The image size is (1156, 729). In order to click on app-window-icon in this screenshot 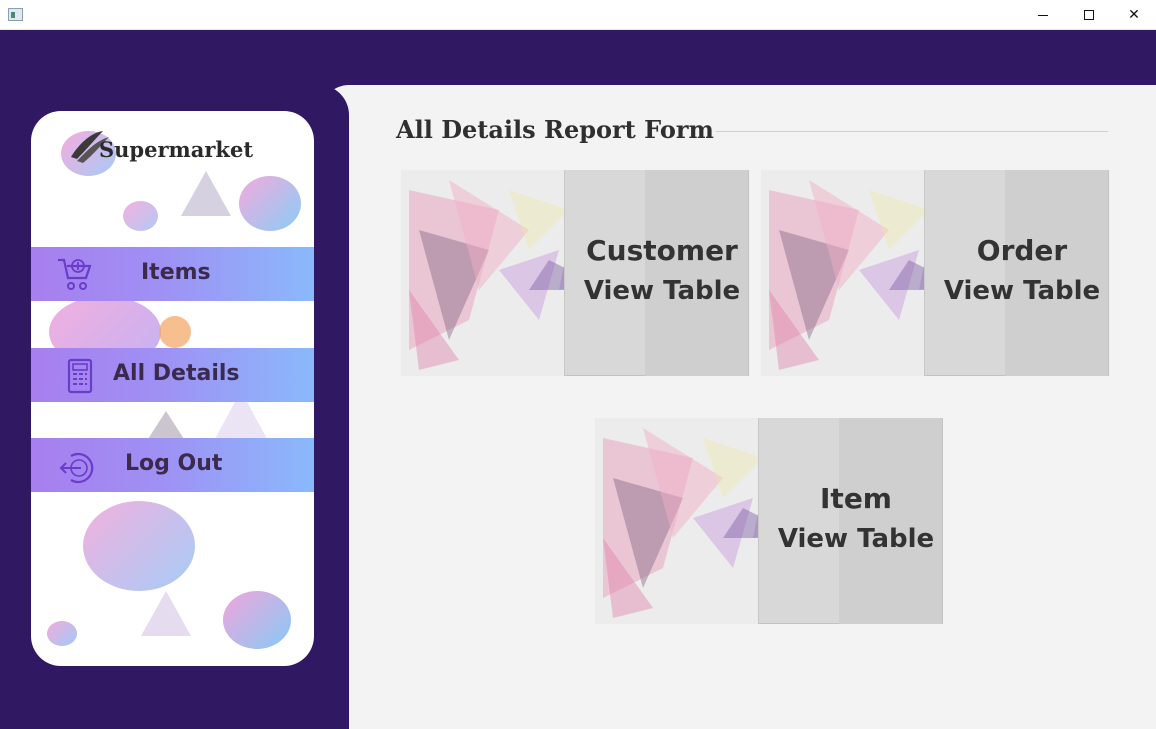, I will do `click(15, 14)`.